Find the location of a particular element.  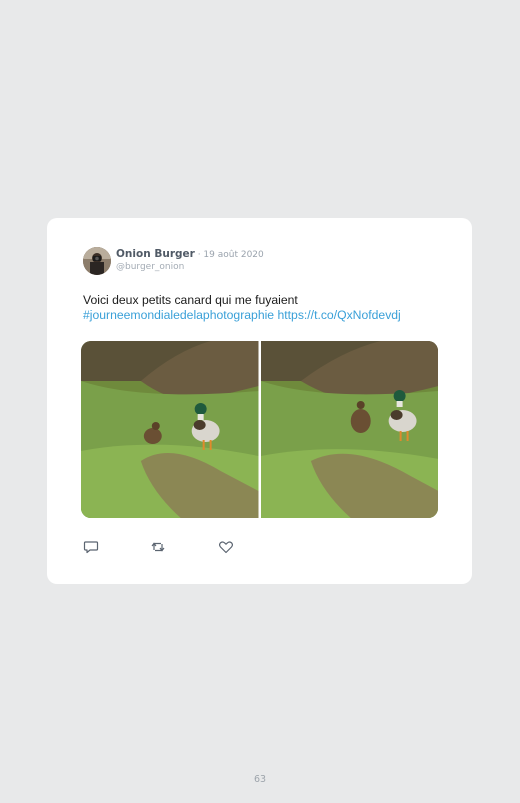

tweet-body: Voici deux petits canard qui me fuyaient is located at coordinates (190, 300).